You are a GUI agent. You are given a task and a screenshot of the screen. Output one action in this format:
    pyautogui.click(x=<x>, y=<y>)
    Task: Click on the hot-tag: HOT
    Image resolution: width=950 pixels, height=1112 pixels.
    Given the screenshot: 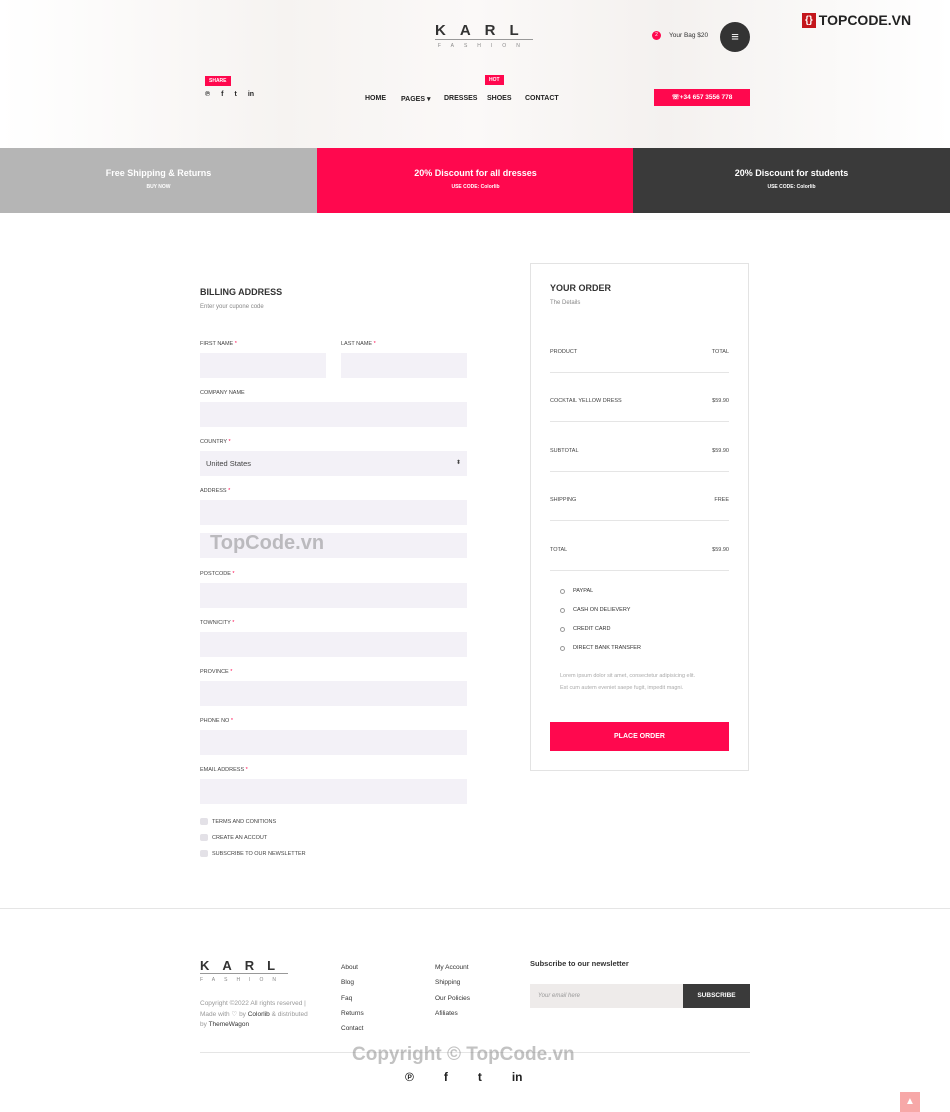 What is the action you would take?
    pyautogui.click(x=494, y=80)
    